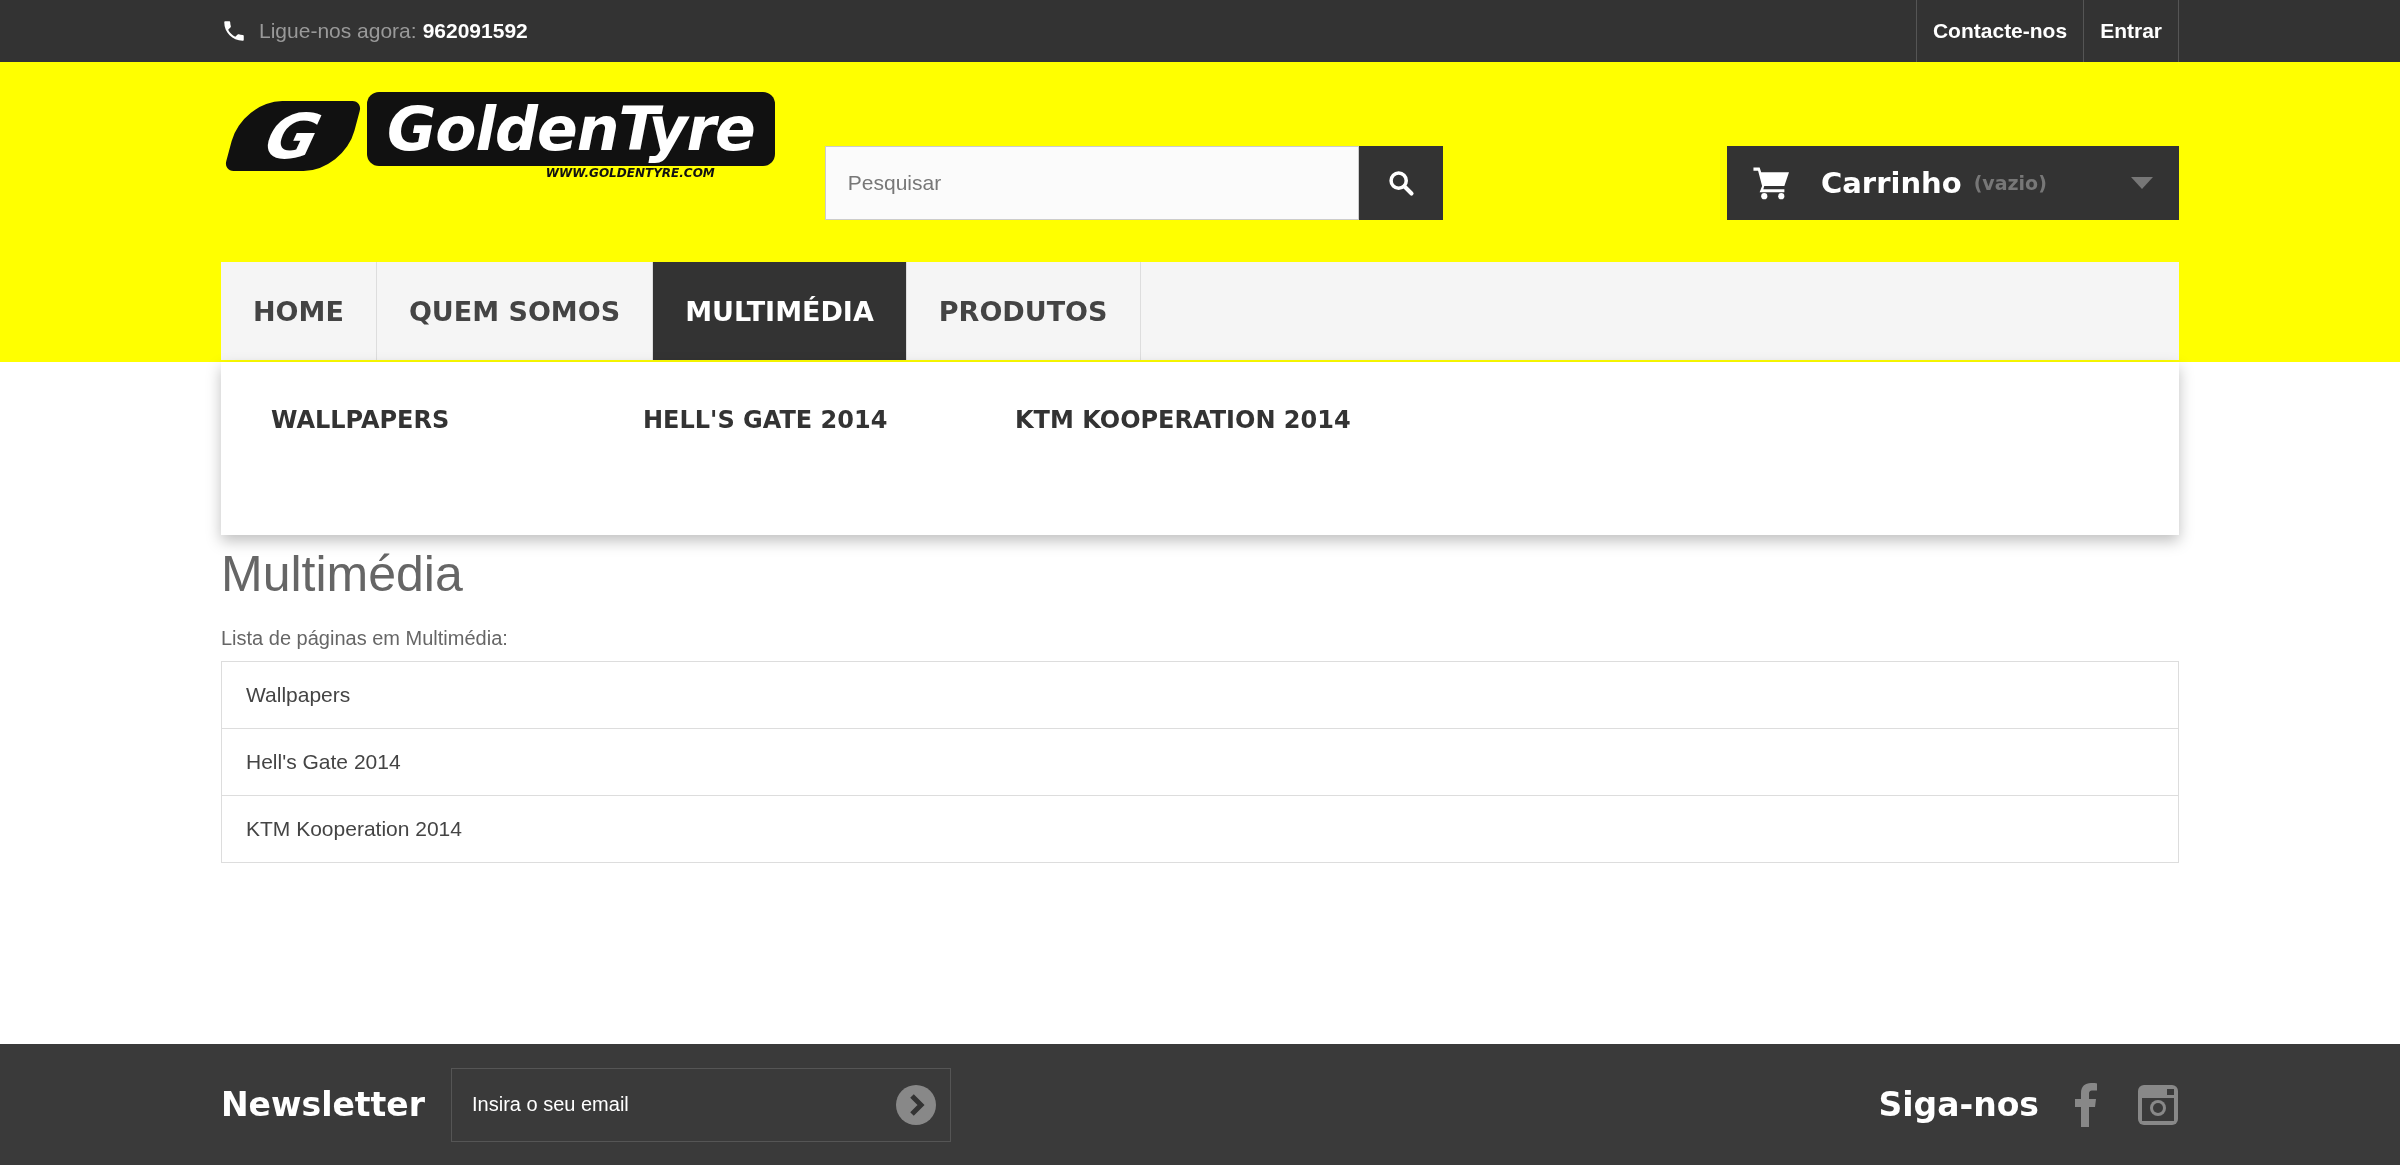 The width and height of the screenshot is (2400, 1165). What do you see at coordinates (2086, 1104) in the screenshot?
I see `facebook-icon` at bounding box center [2086, 1104].